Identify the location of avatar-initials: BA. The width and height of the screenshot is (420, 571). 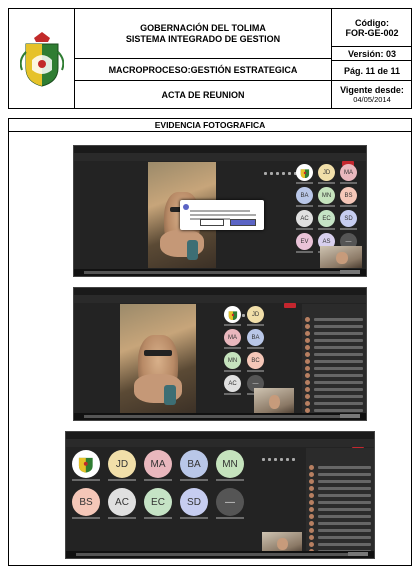
(304, 195).